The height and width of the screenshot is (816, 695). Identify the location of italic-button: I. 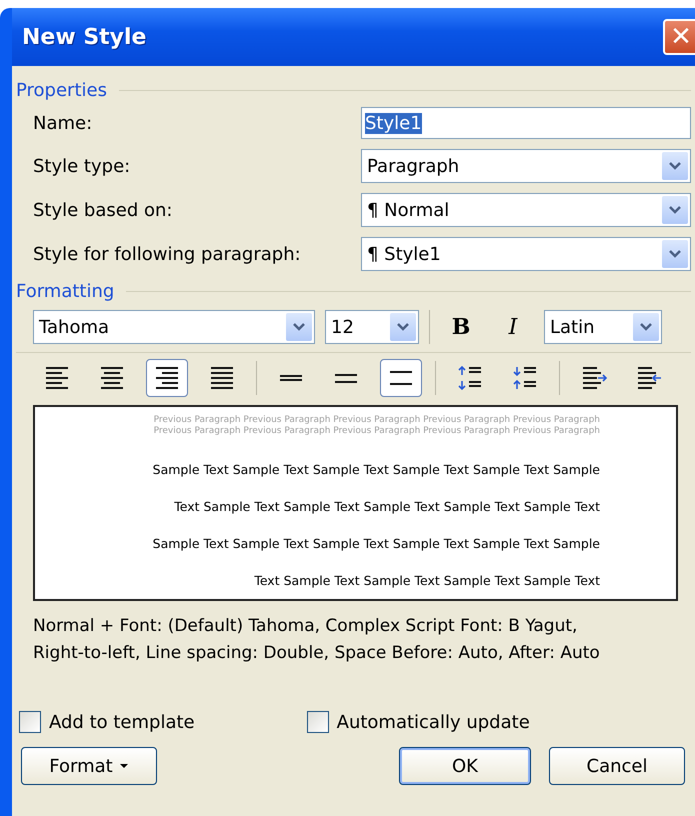
(513, 327).